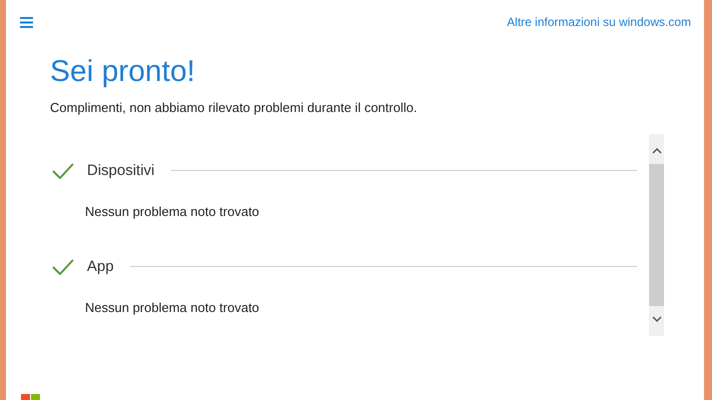  What do you see at coordinates (121, 170) in the screenshot?
I see `result-heading: Dispositivi` at bounding box center [121, 170].